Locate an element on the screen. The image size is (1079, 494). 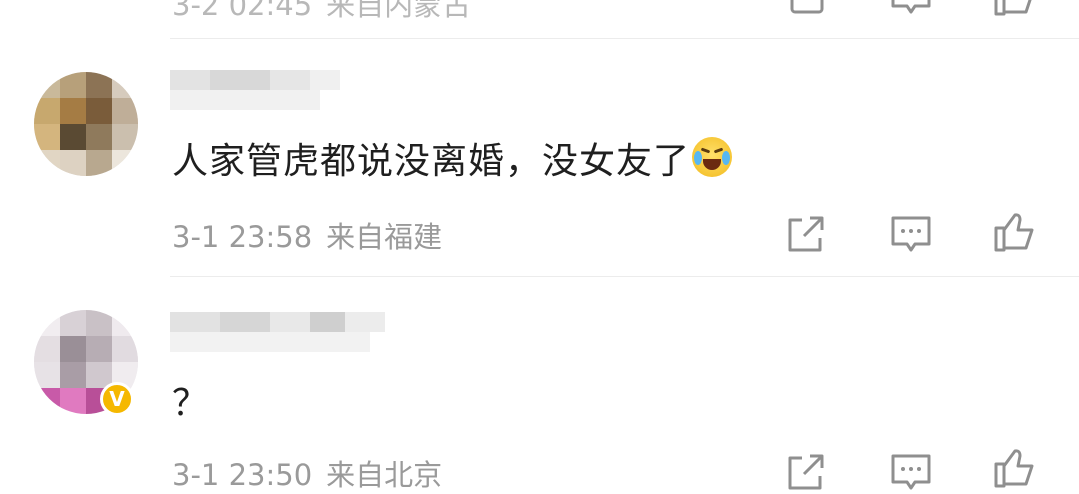
avatar is located at coordinates (86, 124).